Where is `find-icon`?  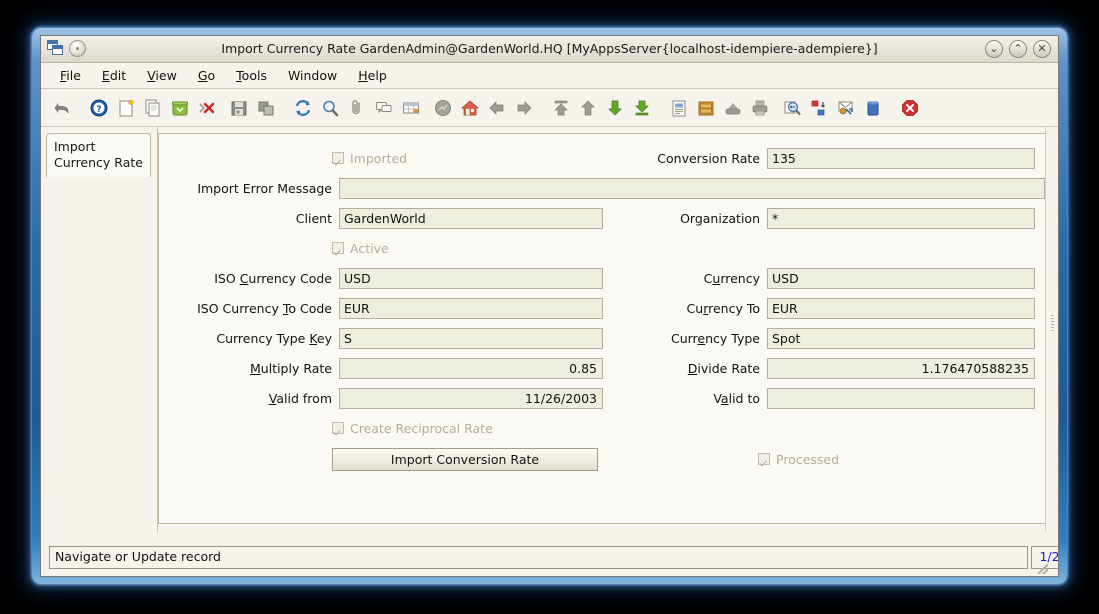
find-icon is located at coordinates (329, 108).